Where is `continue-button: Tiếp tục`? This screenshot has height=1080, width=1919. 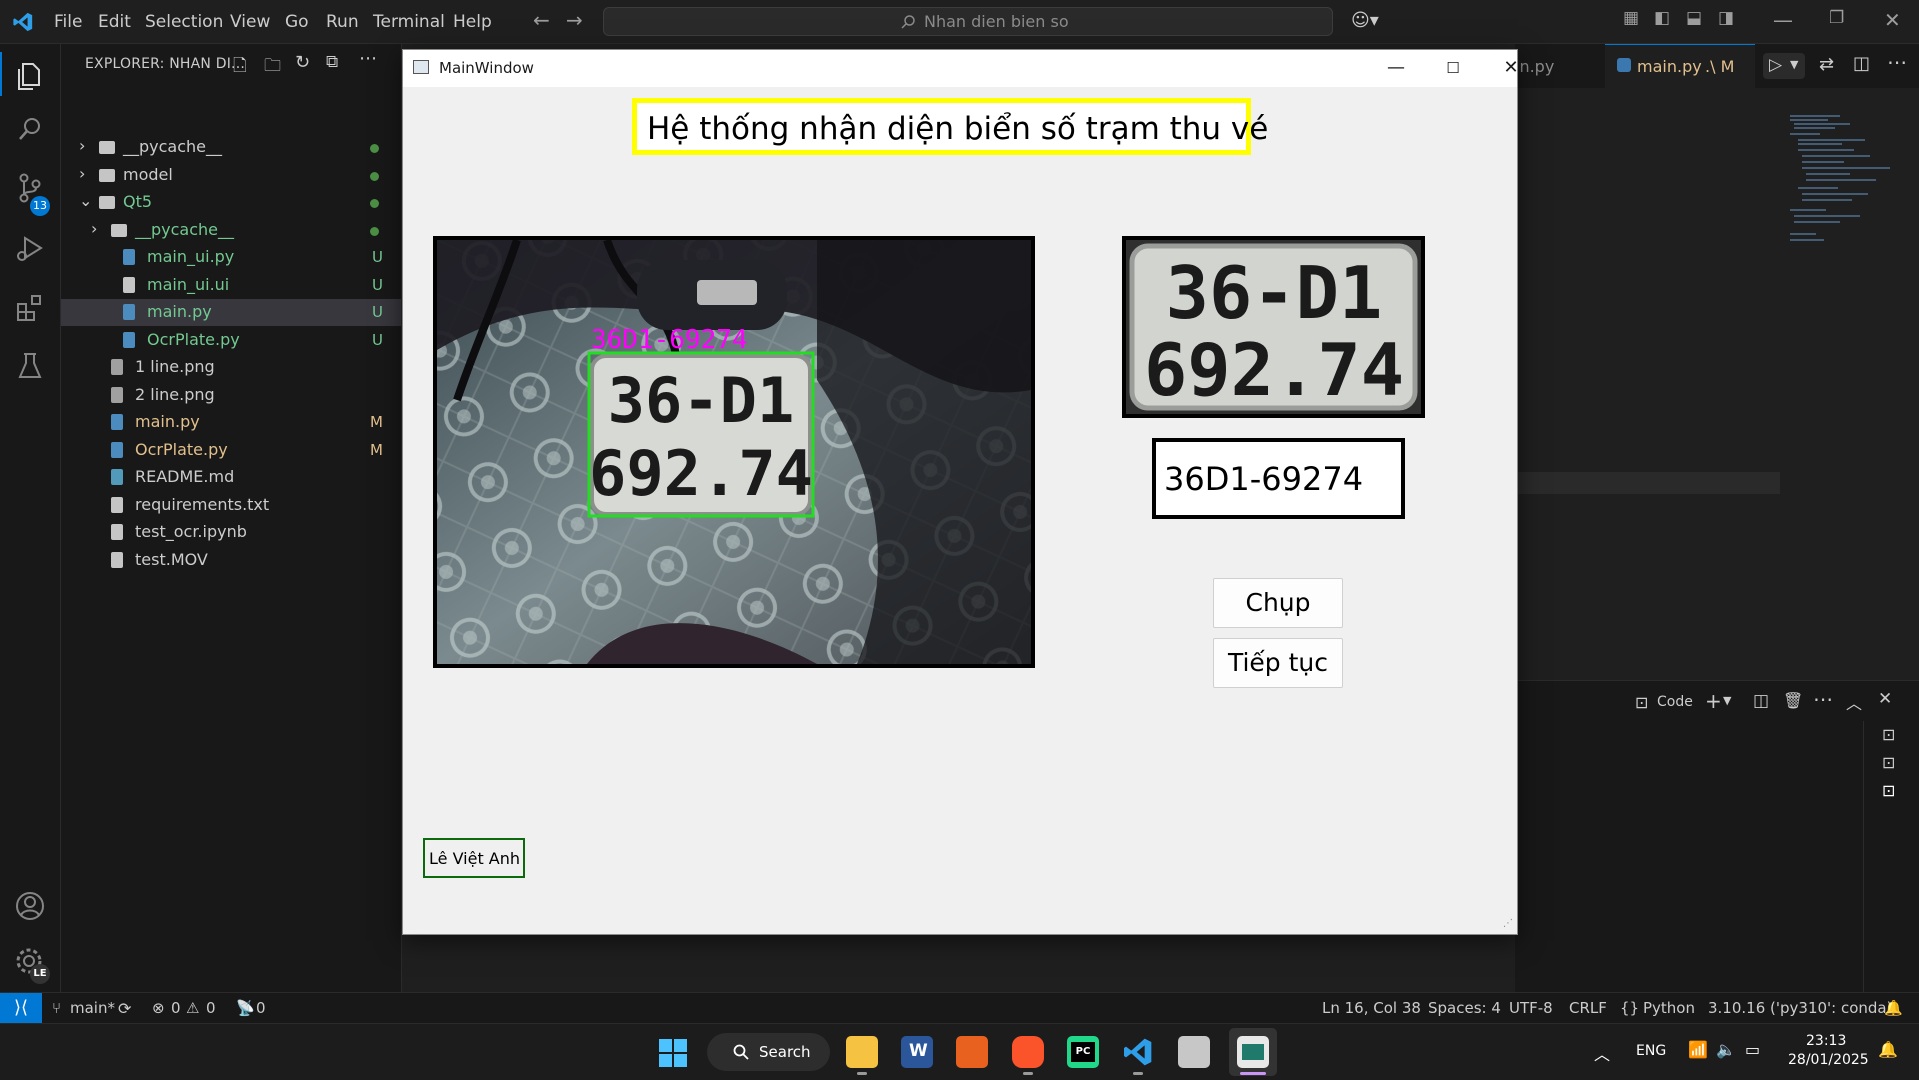 continue-button: Tiếp tục is located at coordinates (1278, 663).